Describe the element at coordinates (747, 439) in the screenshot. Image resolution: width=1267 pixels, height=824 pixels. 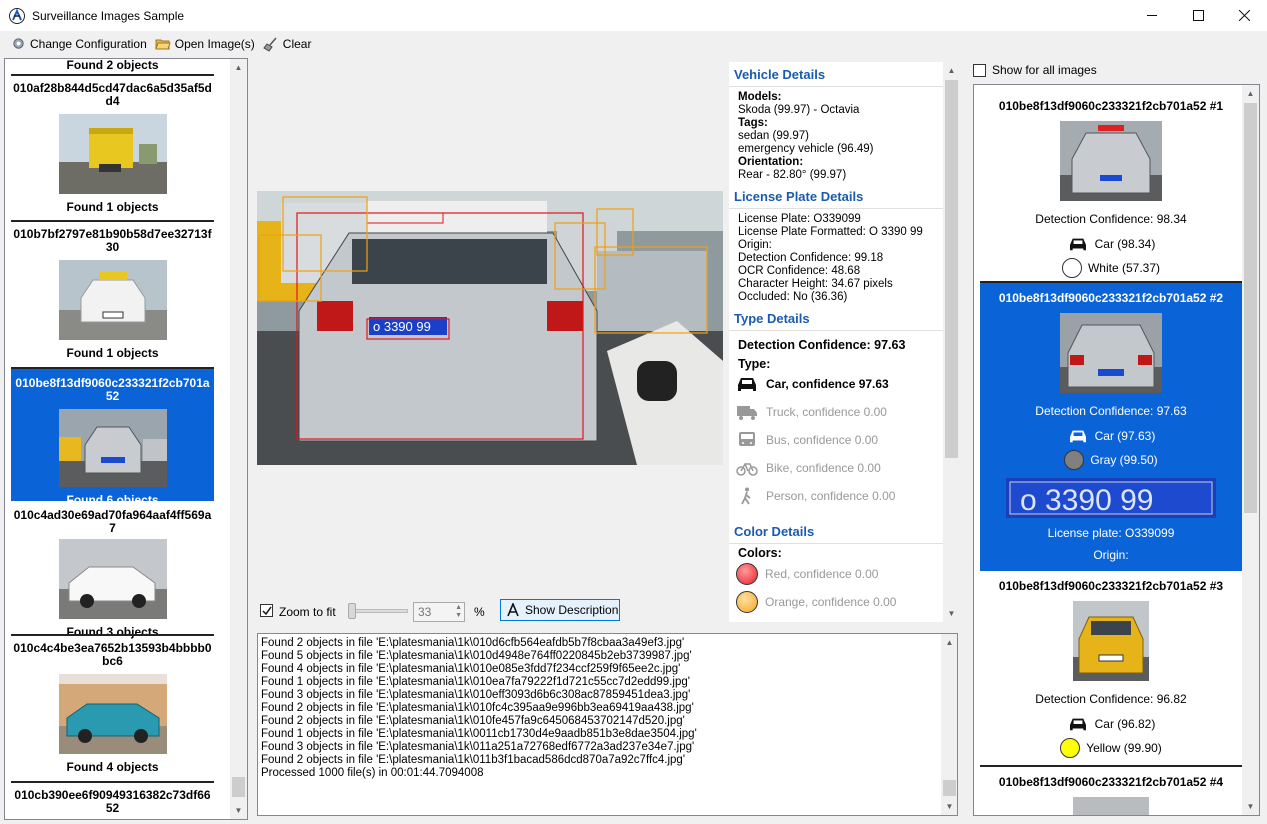
I see `bus-icon` at that location.